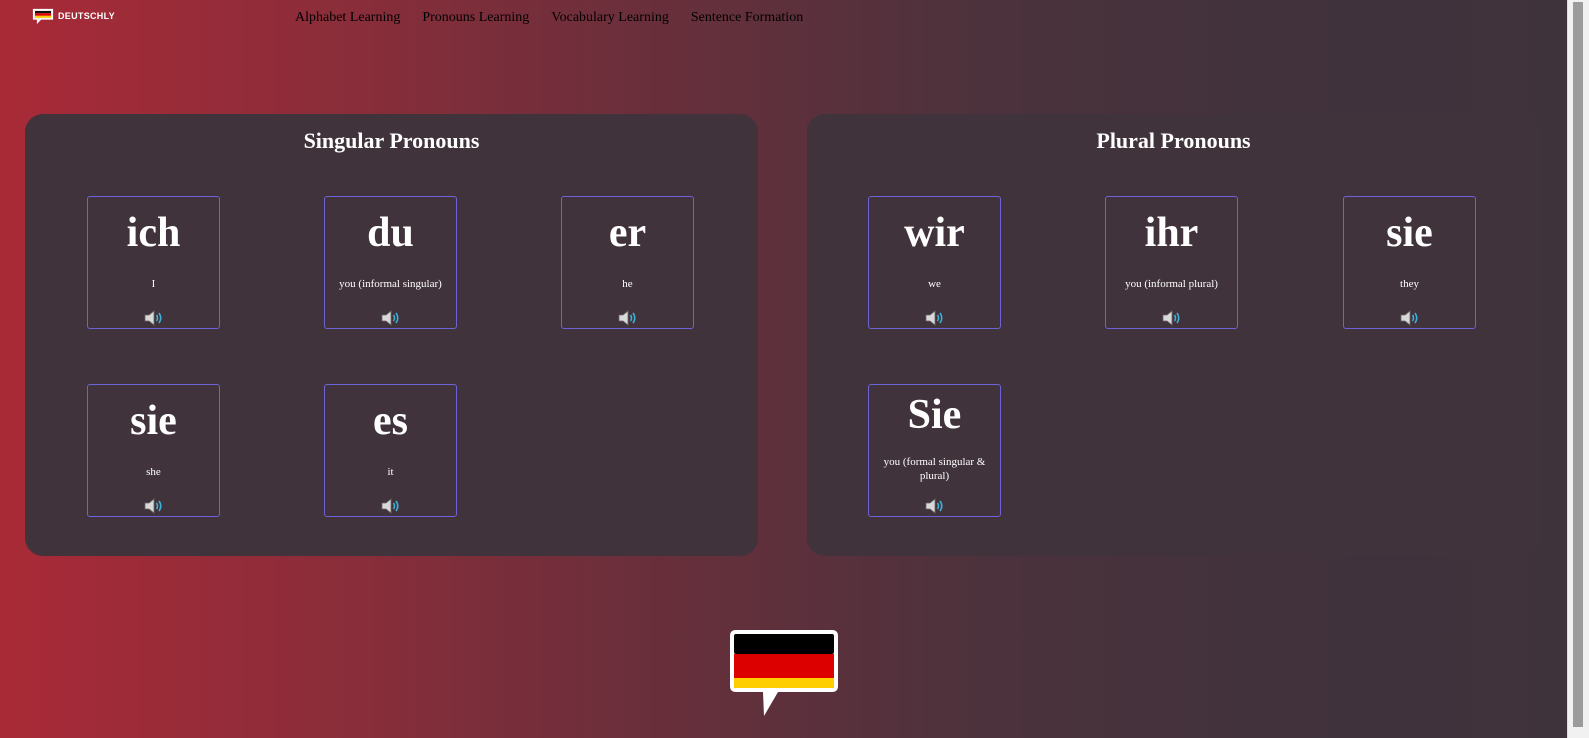 The width and height of the screenshot is (1589, 738). What do you see at coordinates (475, 18) in the screenshot?
I see `nav-pronouns-learning: Pronouns Learning` at bounding box center [475, 18].